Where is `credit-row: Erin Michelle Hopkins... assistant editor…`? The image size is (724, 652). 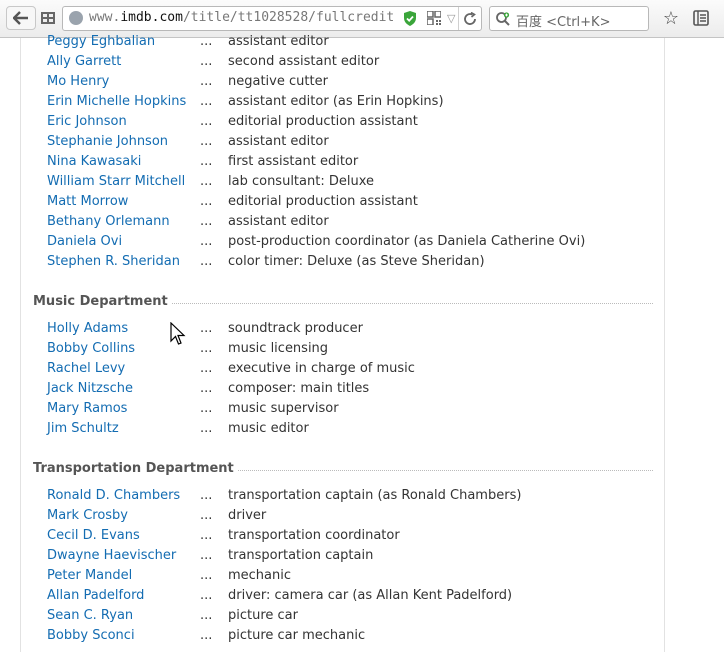 credit-row: Erin Michelle Hopkins... assistant editor… is located at coordinates (342, 102).